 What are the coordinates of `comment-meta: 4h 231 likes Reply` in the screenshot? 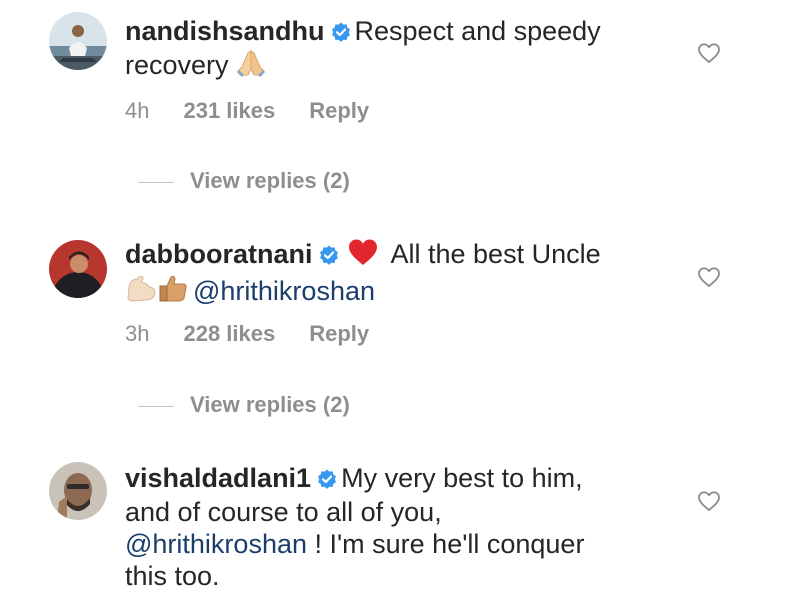 It's located at (247, 111).